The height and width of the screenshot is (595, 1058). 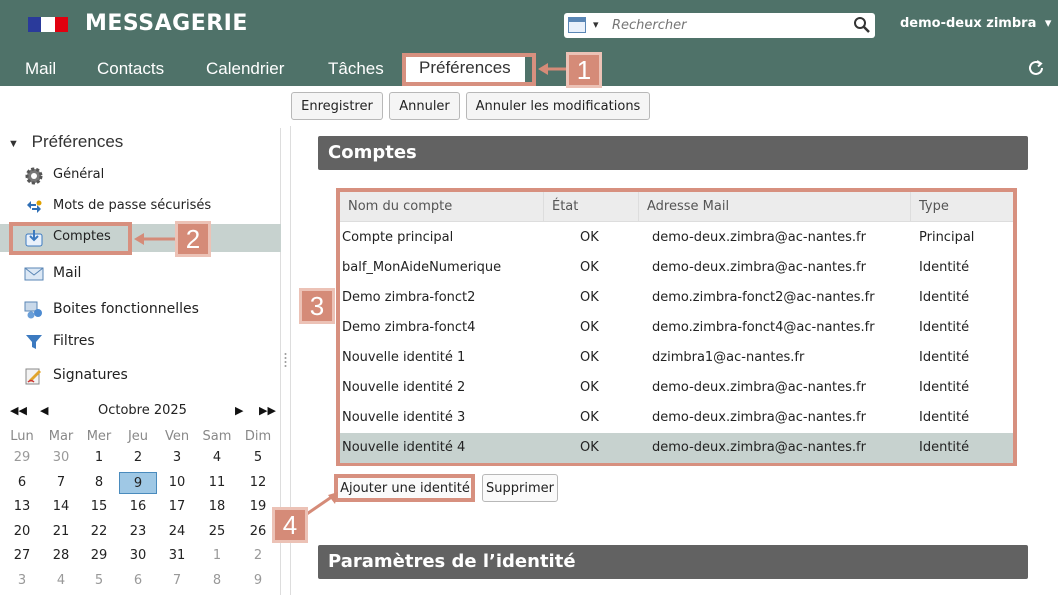 What do you see at coordinates (177, 507) in the screenshot?
I see `calendar-day: 17` at bounding box center [177, 507].